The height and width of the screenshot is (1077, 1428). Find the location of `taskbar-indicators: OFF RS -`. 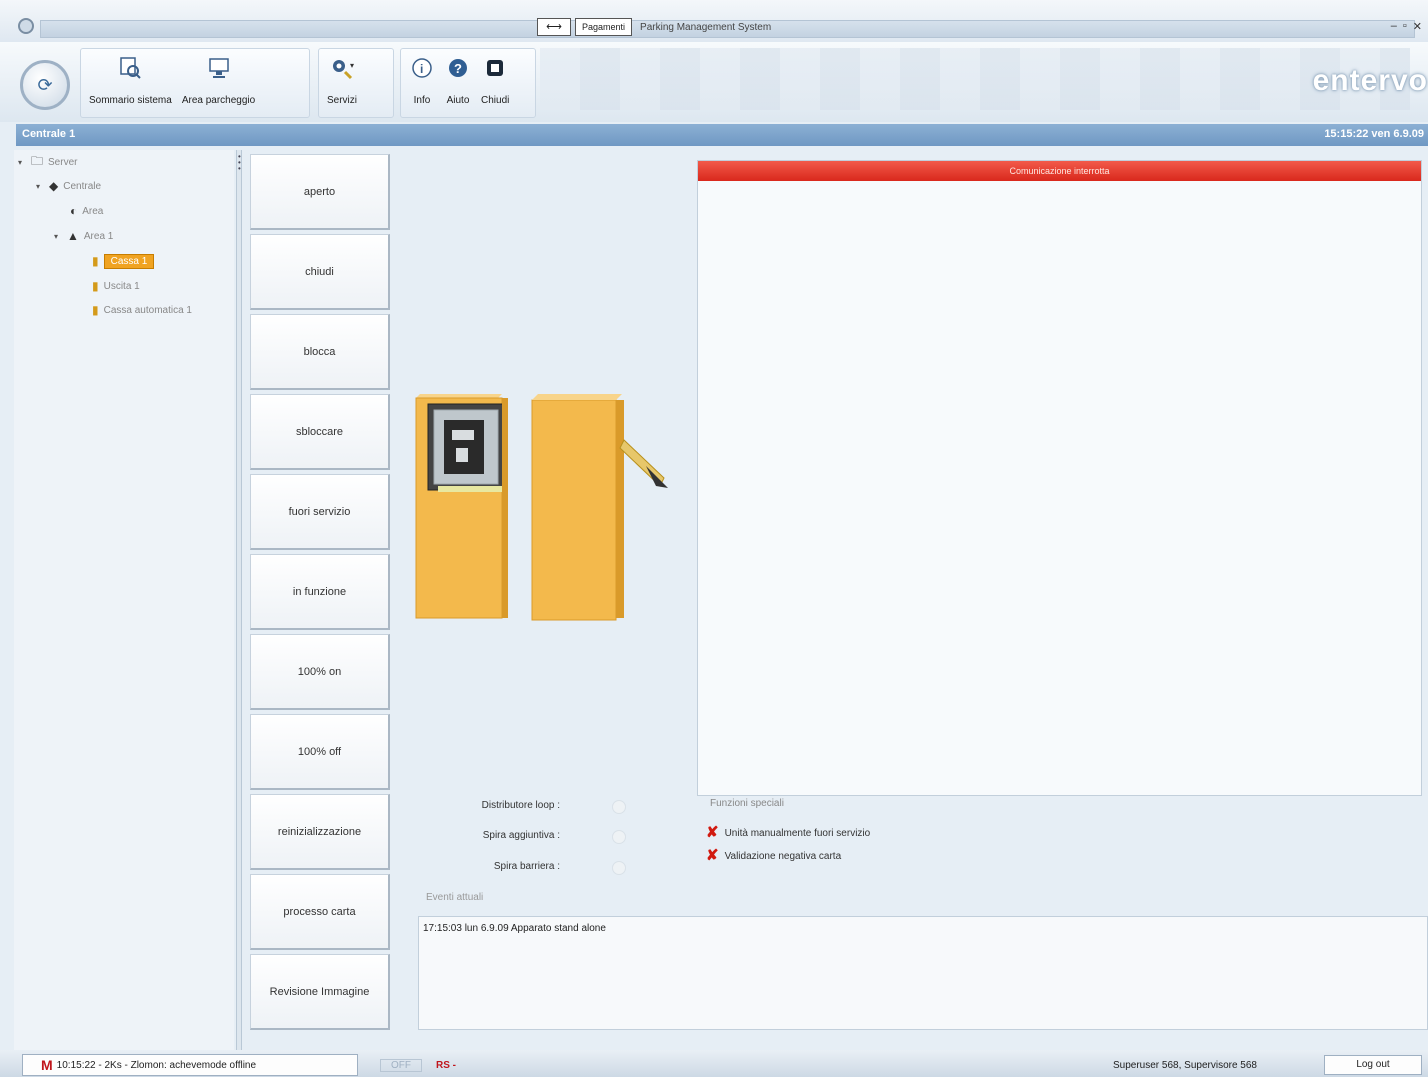

taskbar-indicators: OFF RS - is located at coordinates (418, 1065).